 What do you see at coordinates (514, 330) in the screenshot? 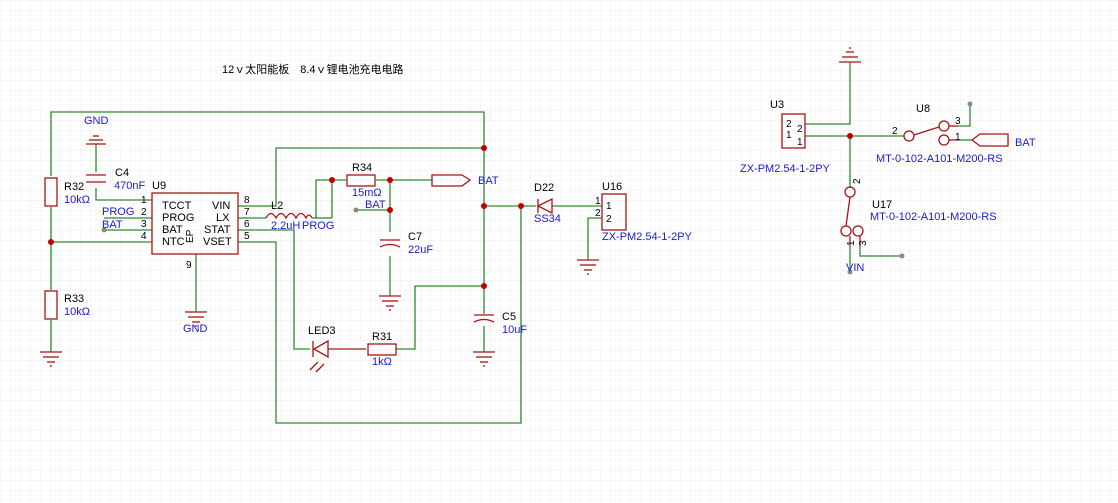
I see `c5-value: 10uF` at bounding box center [514, 330].